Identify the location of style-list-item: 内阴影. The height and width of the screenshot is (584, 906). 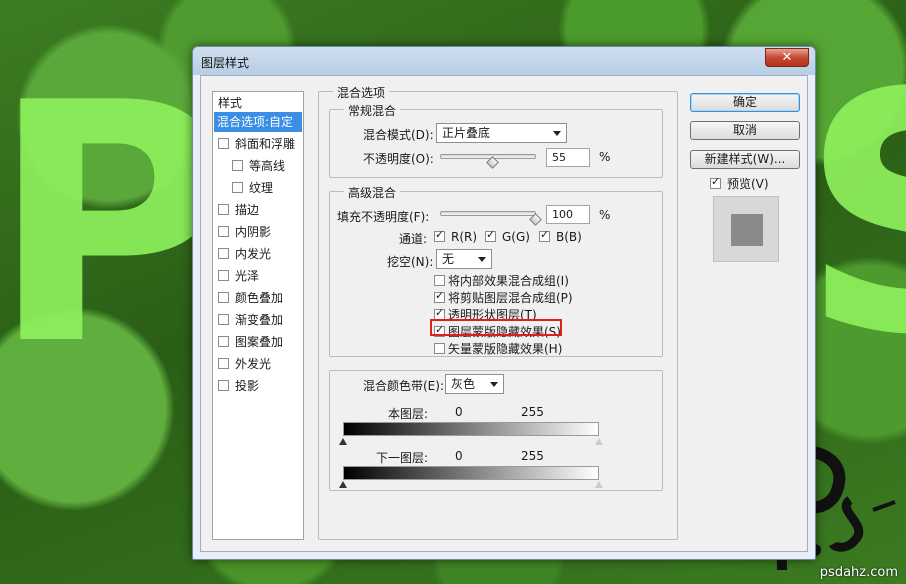
(258, 232).